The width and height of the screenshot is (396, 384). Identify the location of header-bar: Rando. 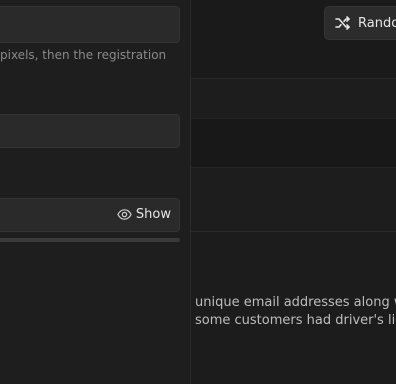
(293, 39).